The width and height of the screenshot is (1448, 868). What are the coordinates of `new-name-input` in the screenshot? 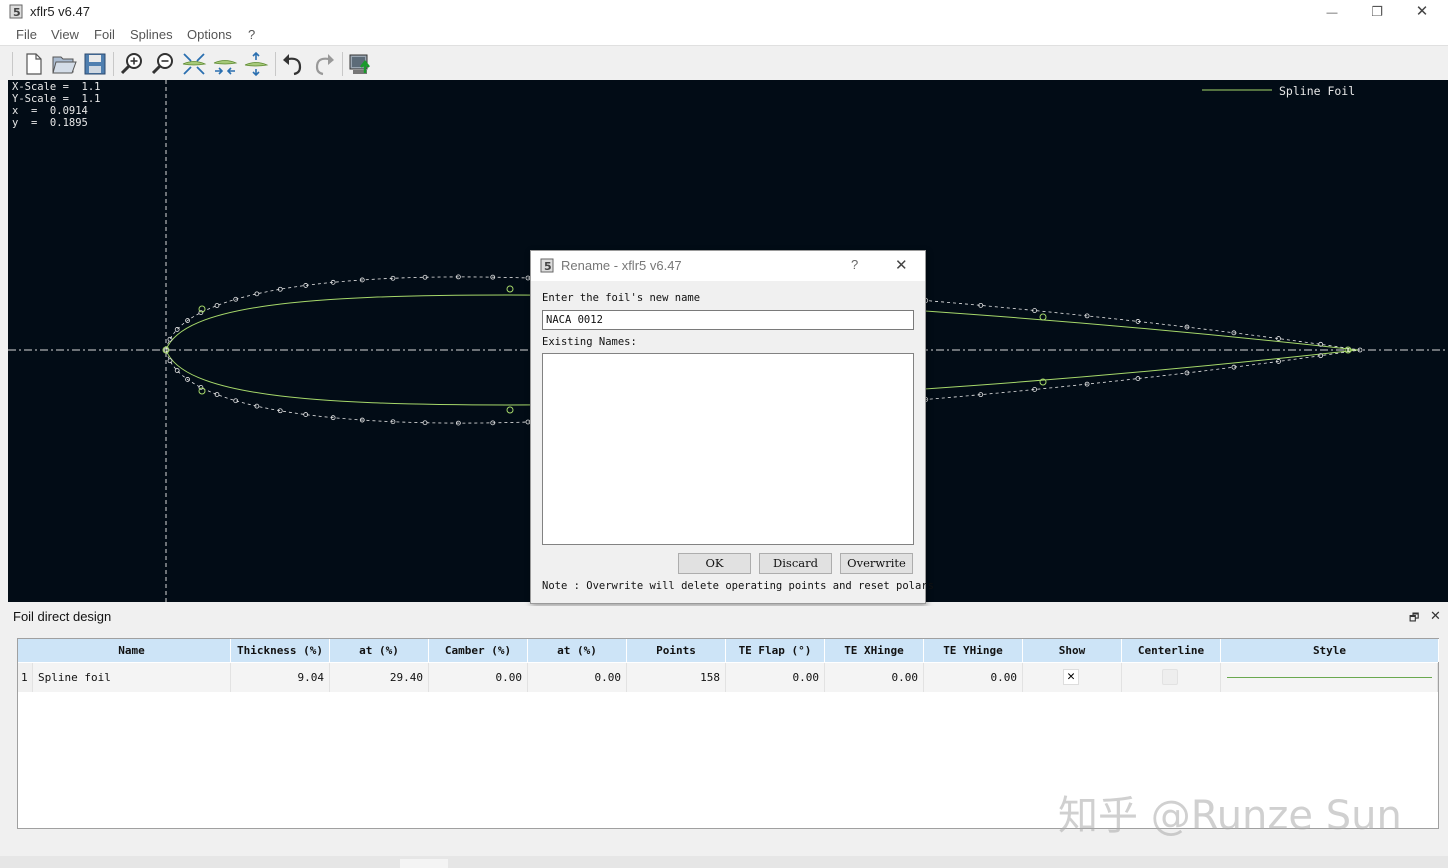 It's located at (728, 320).